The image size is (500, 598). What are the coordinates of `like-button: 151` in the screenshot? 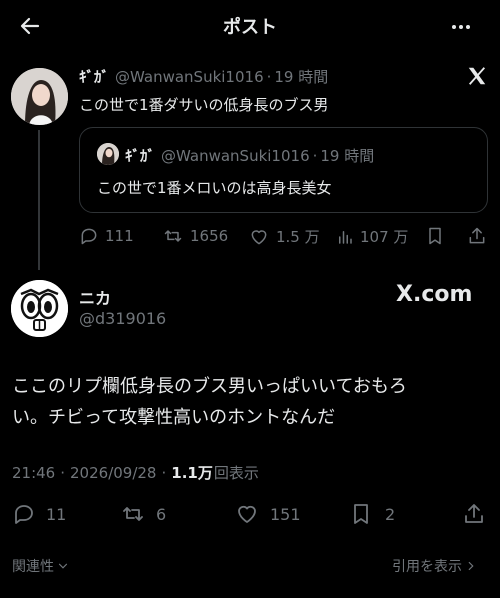 It's located at (267, 514).